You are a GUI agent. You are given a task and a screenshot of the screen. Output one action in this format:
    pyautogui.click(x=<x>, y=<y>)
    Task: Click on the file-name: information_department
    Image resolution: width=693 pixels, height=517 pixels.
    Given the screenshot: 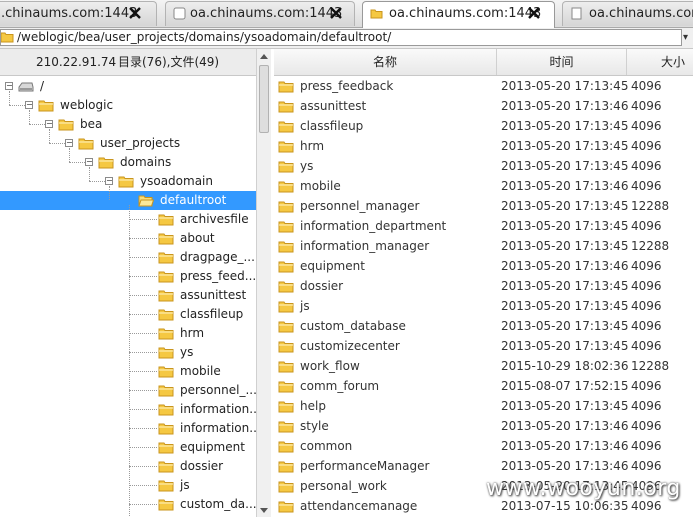 What is the action you would take?
    pyautogui.click(x=373, y=226)
    